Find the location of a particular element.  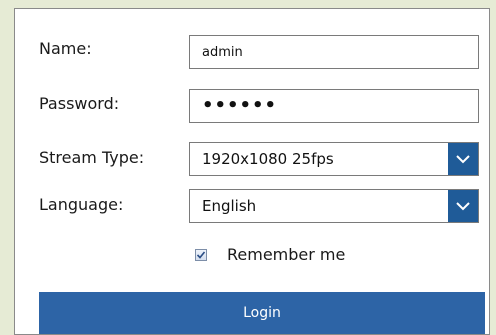

stream-type-select: 1920x1080 25fps is located at coordinates (334, 159).